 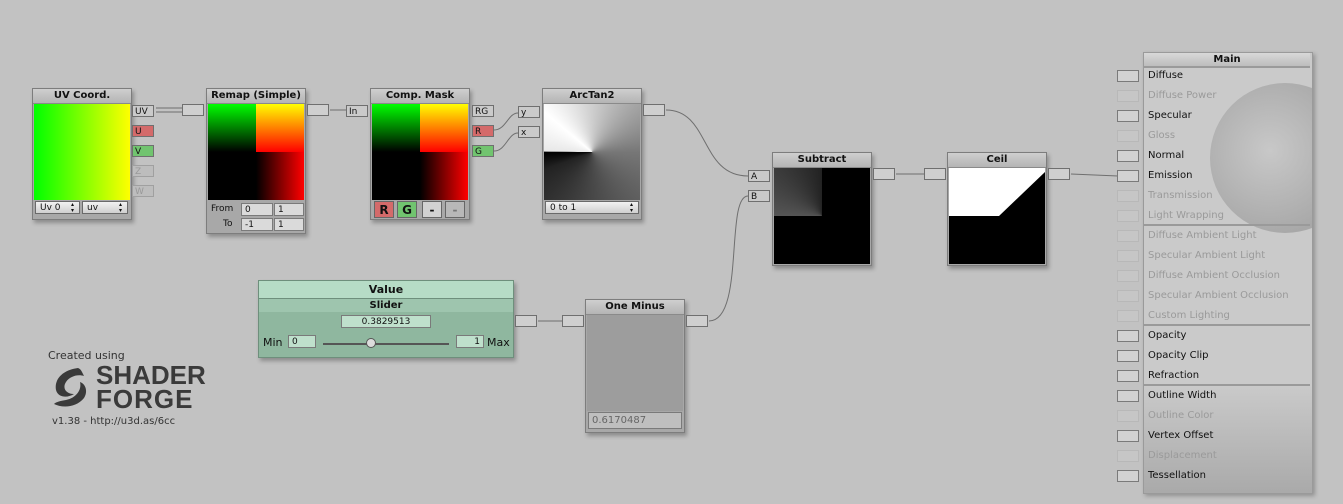 I want to click on mask-a-button: -, so click(x=455, y=209).